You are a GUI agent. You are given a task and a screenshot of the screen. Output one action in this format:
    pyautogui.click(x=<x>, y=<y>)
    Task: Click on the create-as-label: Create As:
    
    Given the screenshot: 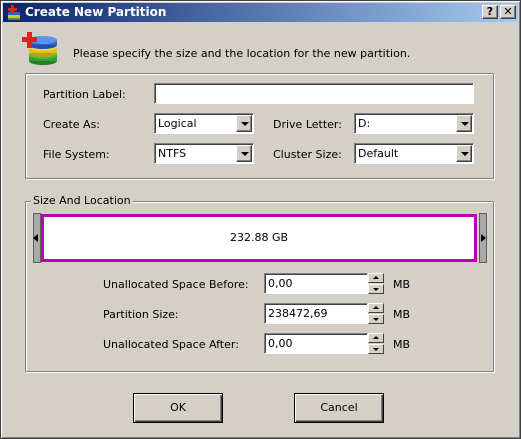 What is the action you would take?
    pyautogui.click(x=72, y=124)
    